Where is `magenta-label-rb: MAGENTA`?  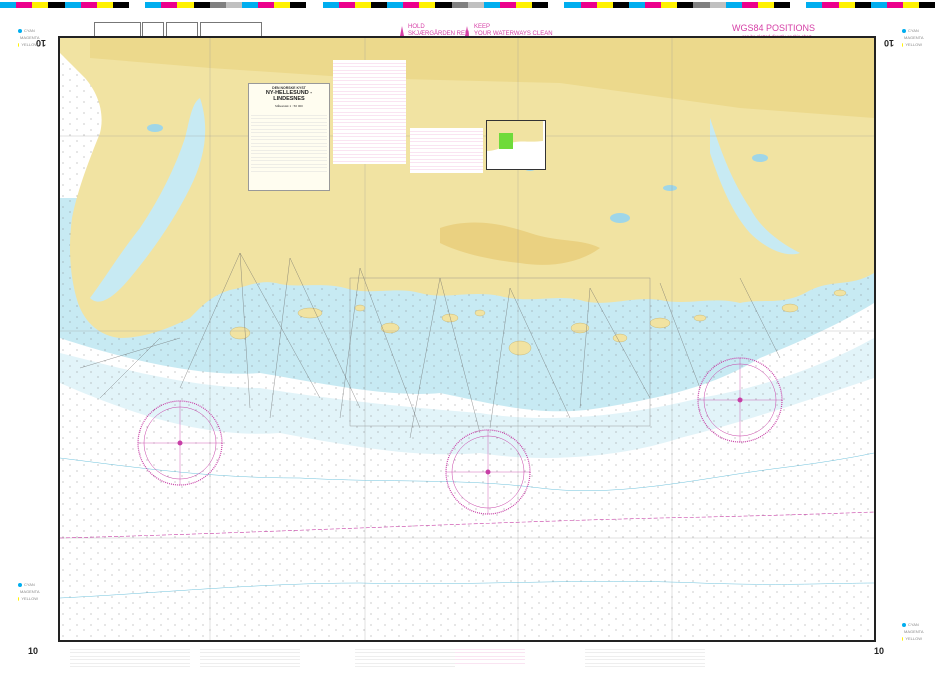 magenta-label-rb: MAGENTA is located at coordinates (914, 631).